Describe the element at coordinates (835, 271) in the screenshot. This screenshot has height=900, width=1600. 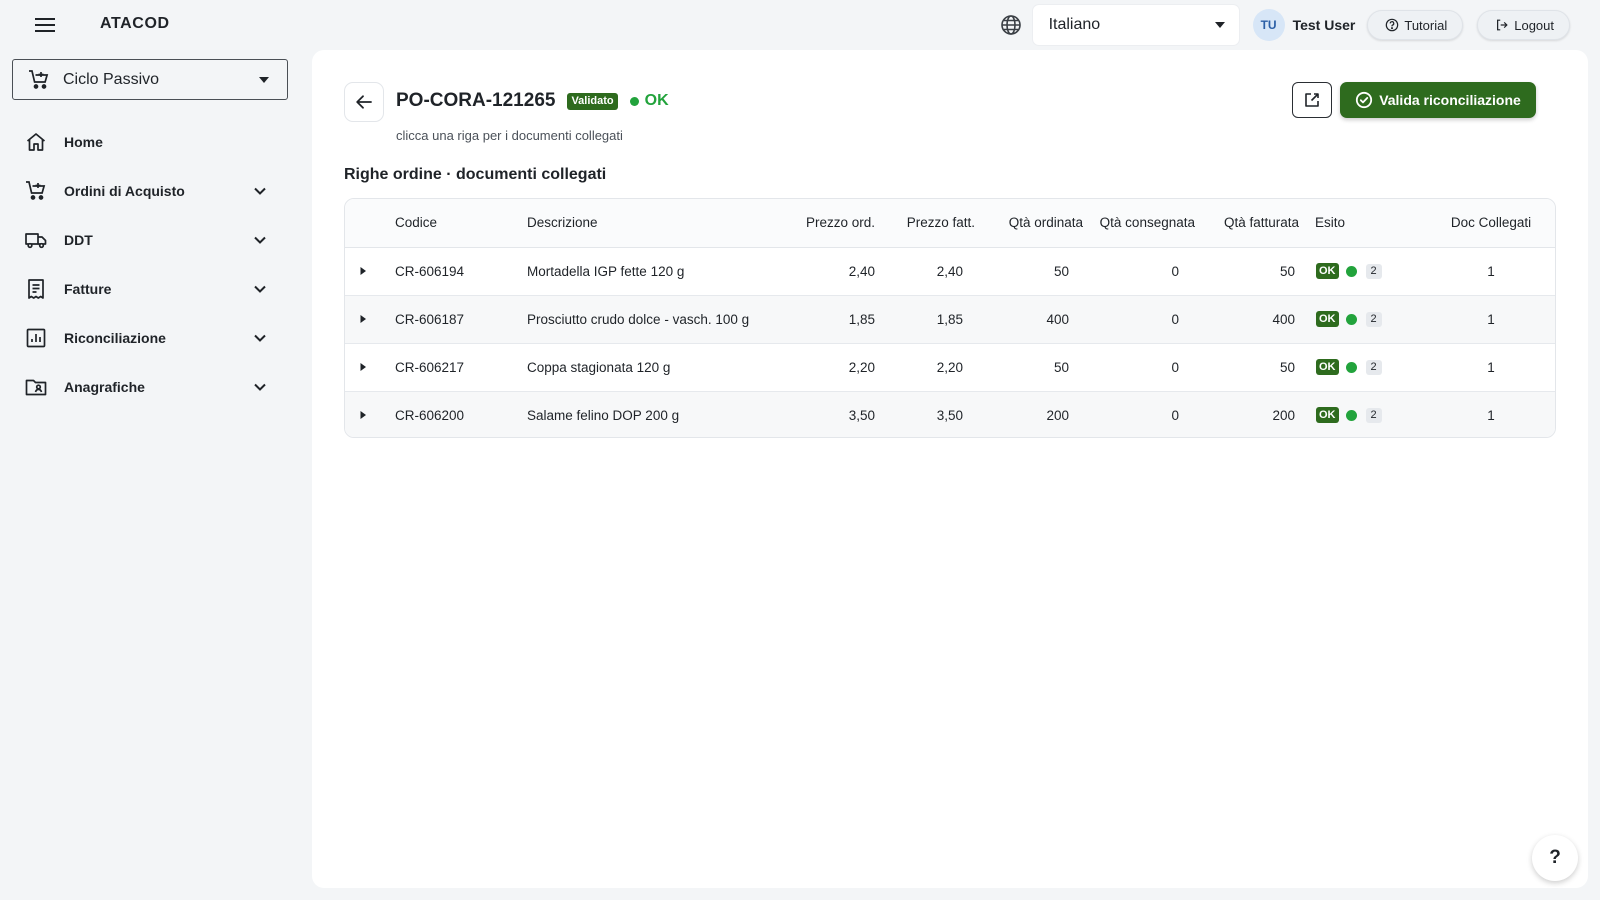
I see `cell-prezzo-ord: 2,40` at that location.